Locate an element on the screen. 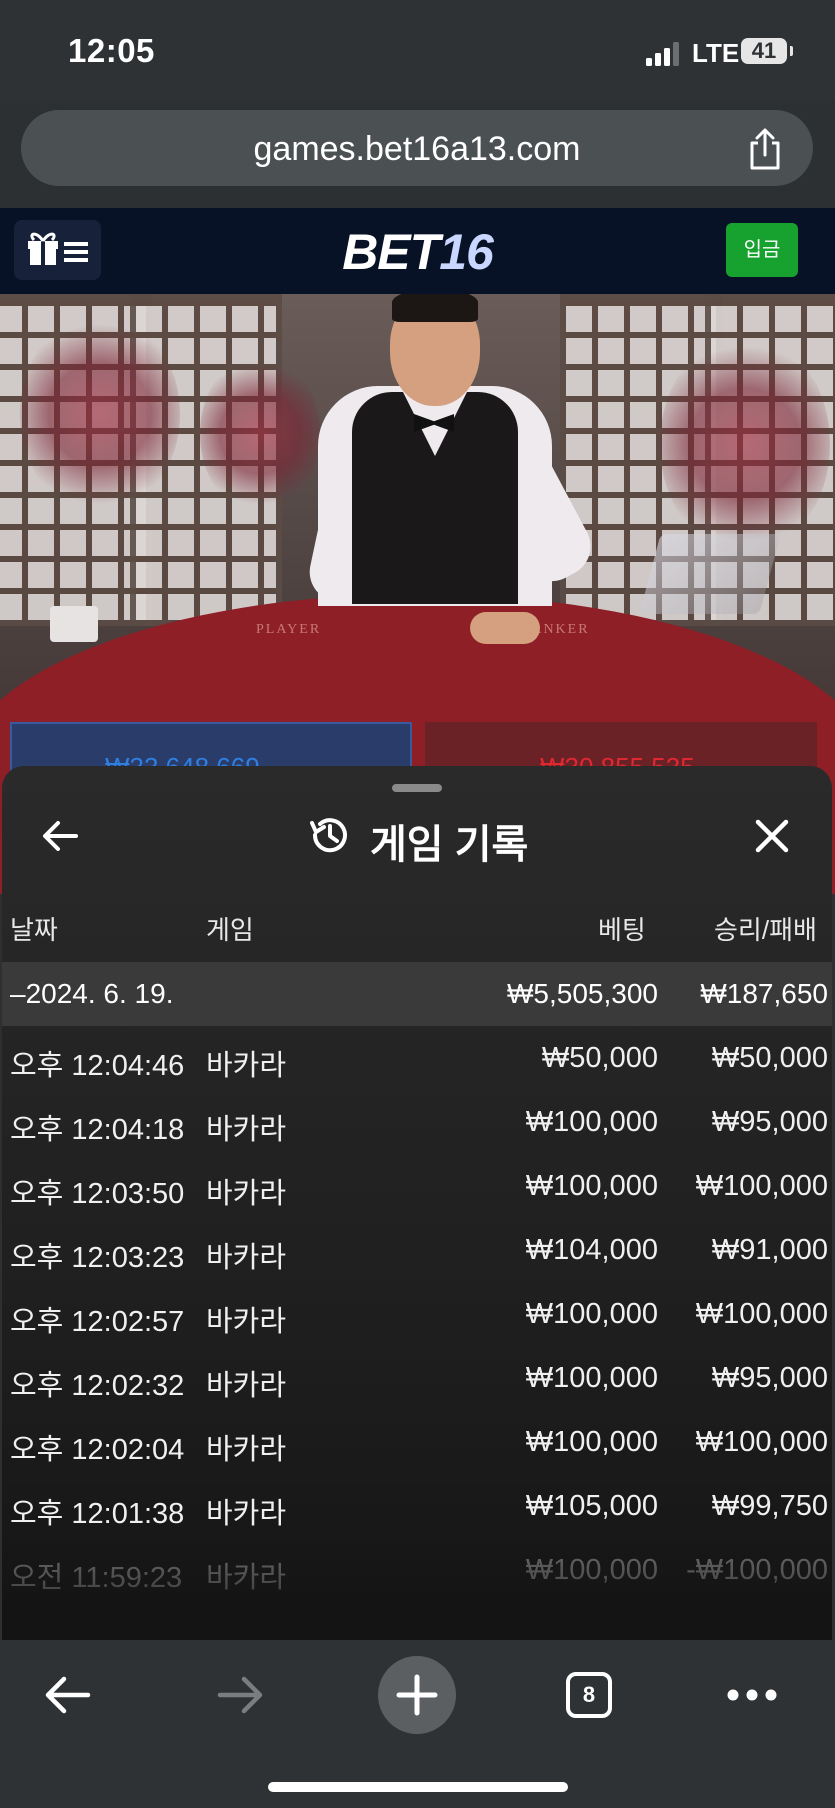 This screenshot has height=1808, width=835. browser-toolbar: 8 is located at coordinates (417, 1724).